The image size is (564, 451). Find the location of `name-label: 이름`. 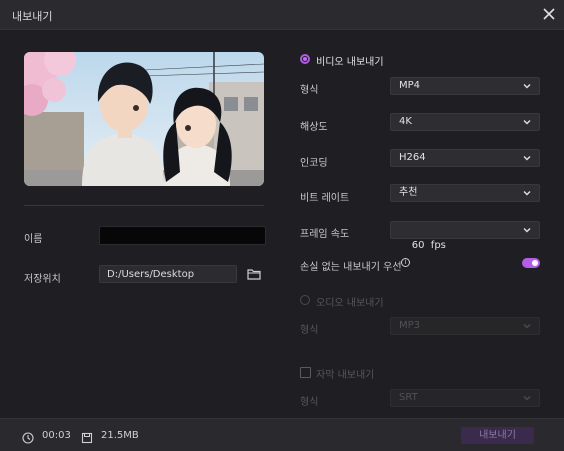

name-label: 이름 is located at coordinates (33, 239).